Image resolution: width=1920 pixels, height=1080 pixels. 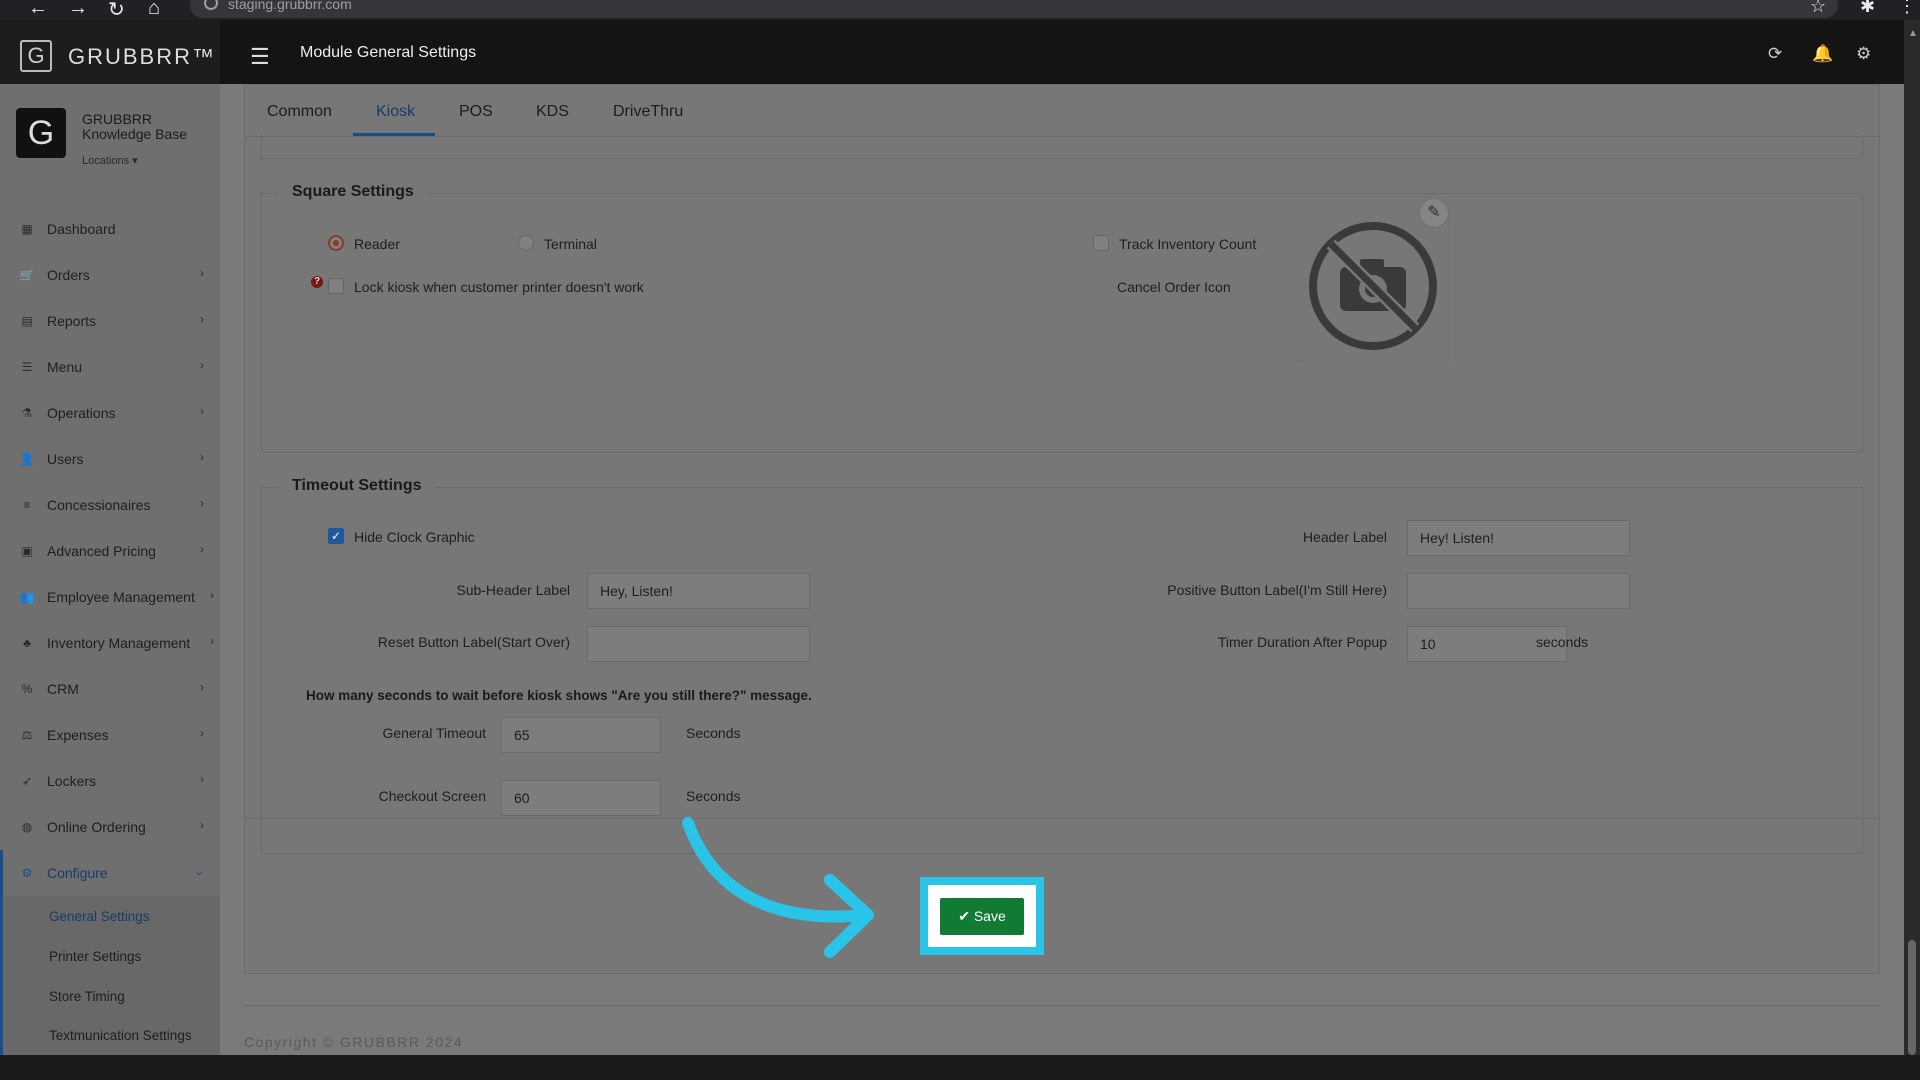 What do you see at coordinates (698, 644) in the screenshot?
I see `reset-button-input` at bounding box center [698, 644].